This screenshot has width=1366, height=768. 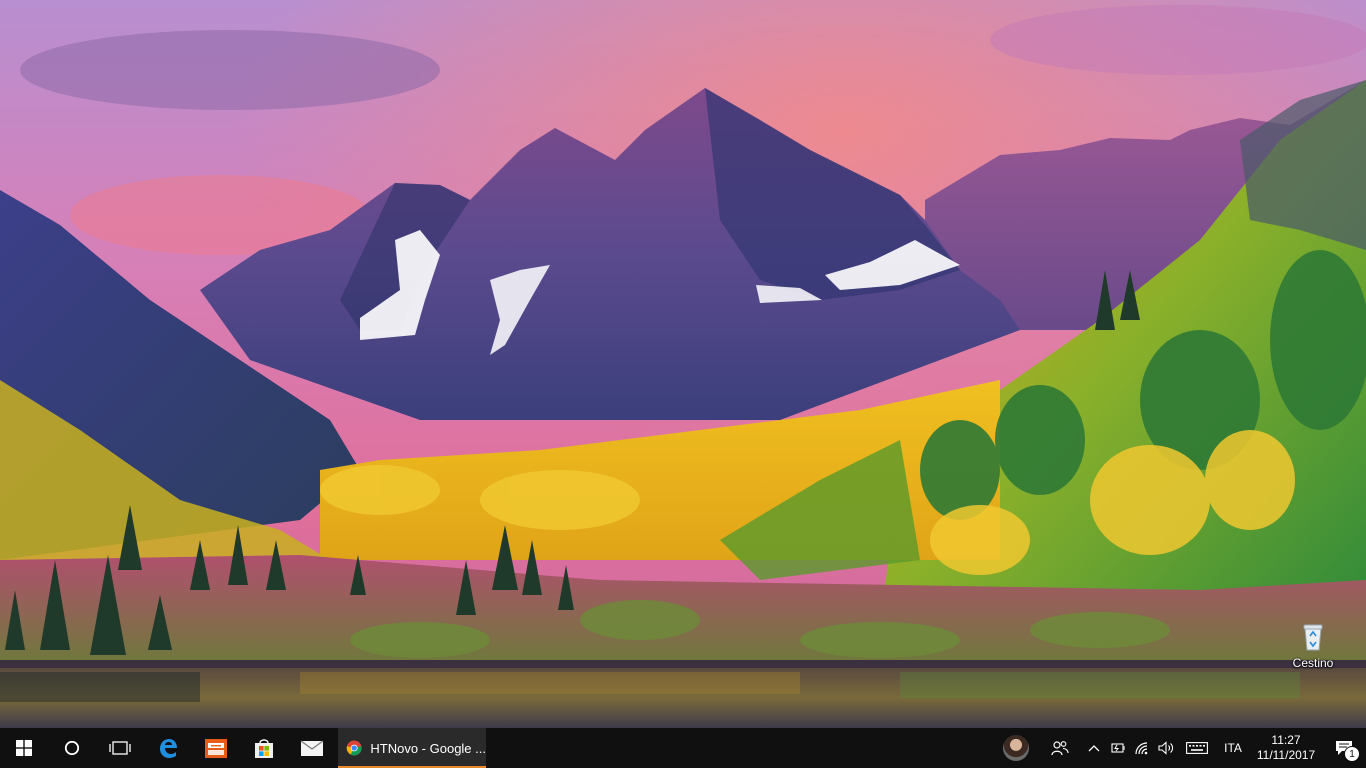 What do you see at coordinates (740, 748) in the screenshot?
I see `taskbar-empty-area` at bounding box center [740, 748].